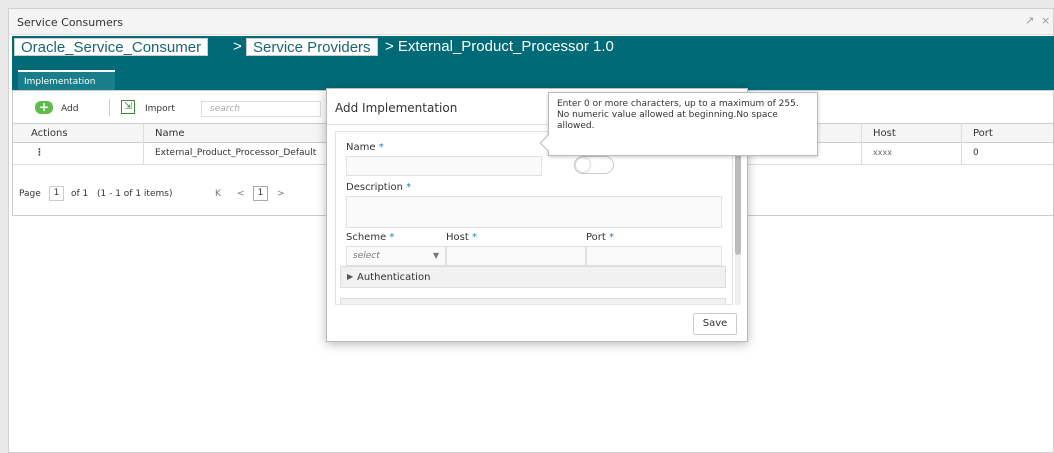  Describe the element at coordinates (444, 166) in the screenshot. I see `name-input` at that location.